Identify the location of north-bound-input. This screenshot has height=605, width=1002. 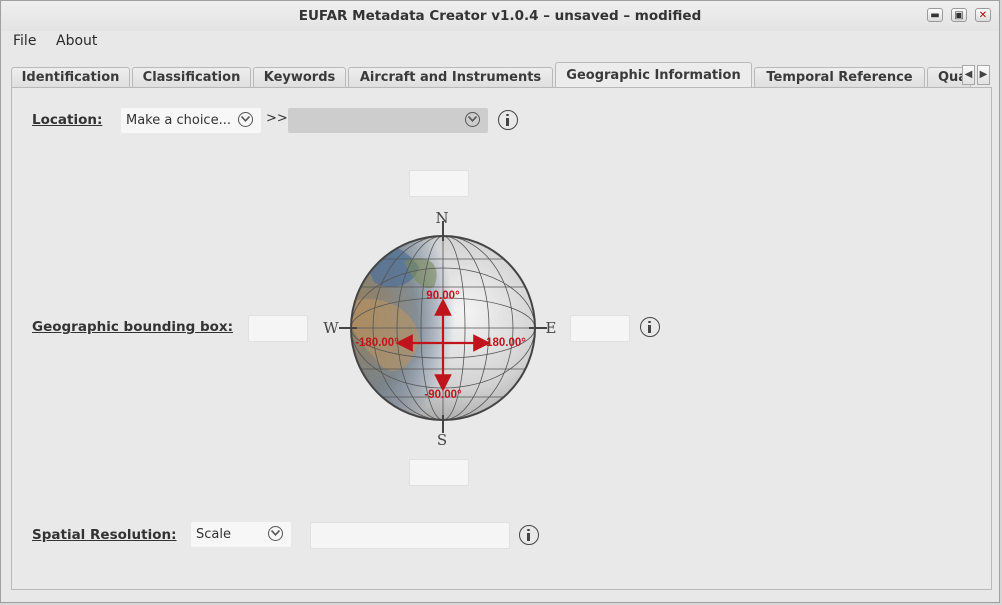
(439, 183).